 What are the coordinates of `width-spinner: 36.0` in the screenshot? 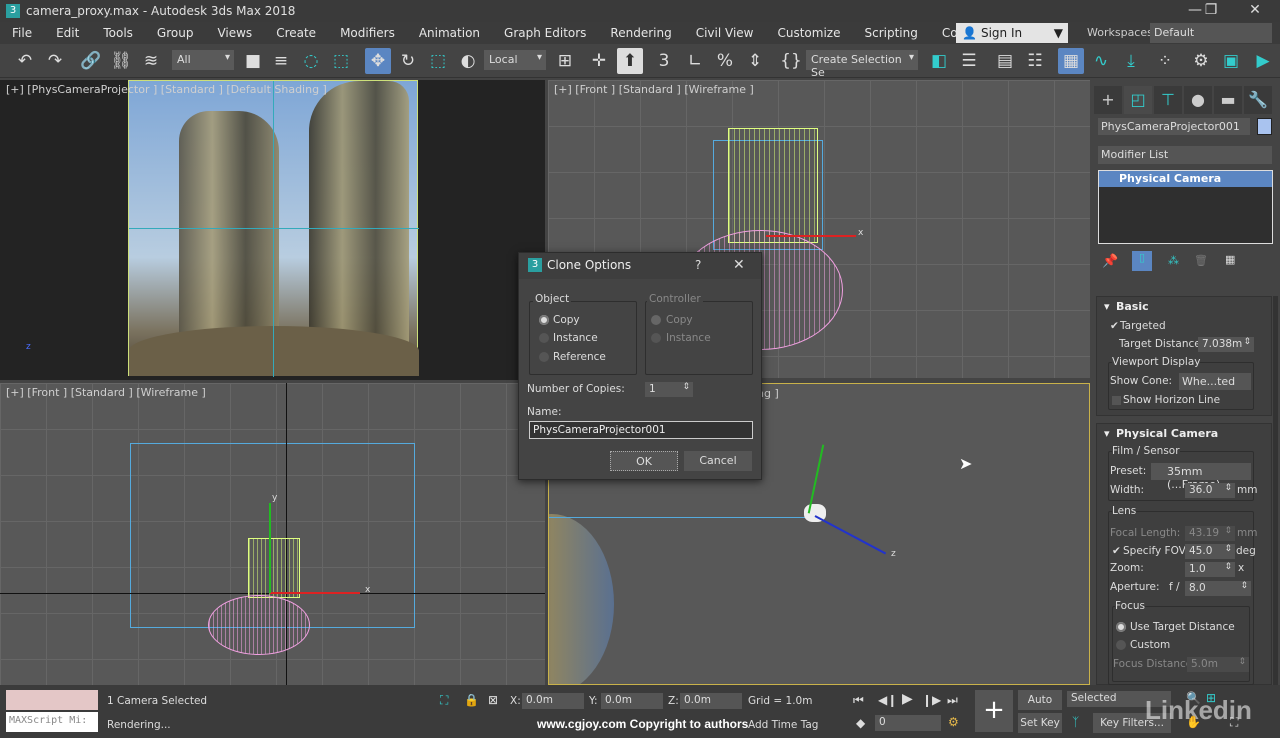 It's located at (1210, 490).